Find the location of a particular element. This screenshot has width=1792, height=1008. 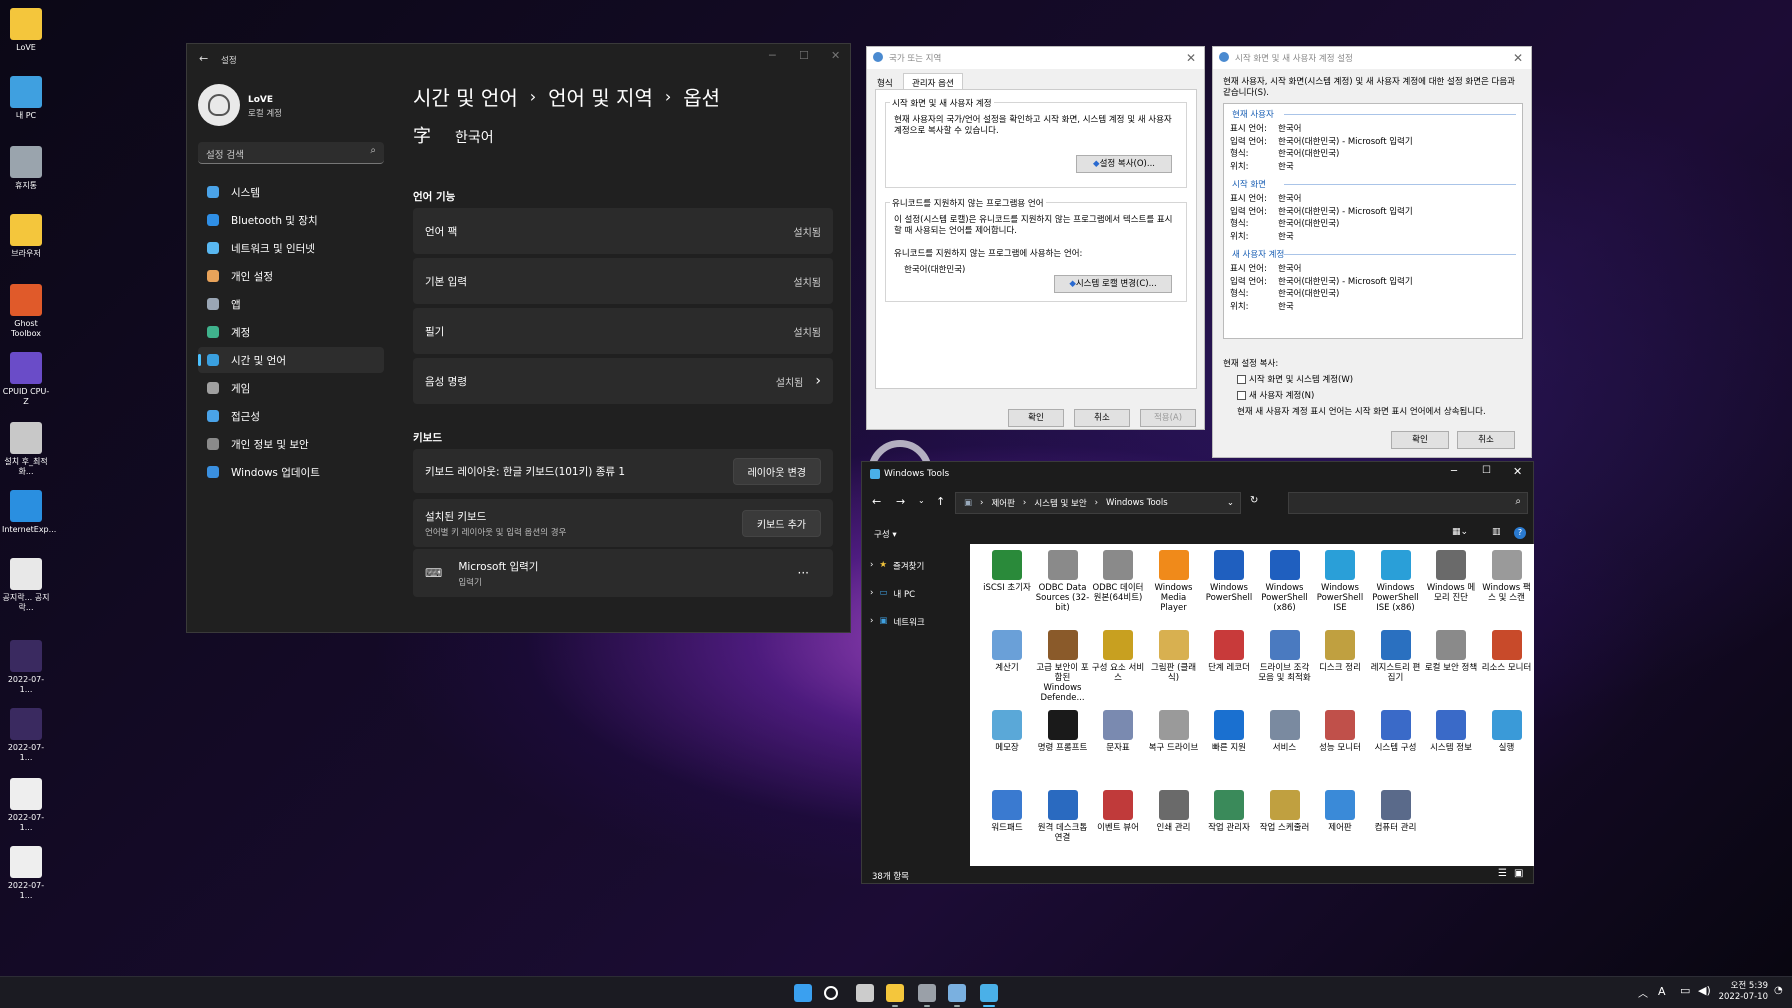

tool-item: 컴퓨터 관리 is located at coordinates (1396, 811).